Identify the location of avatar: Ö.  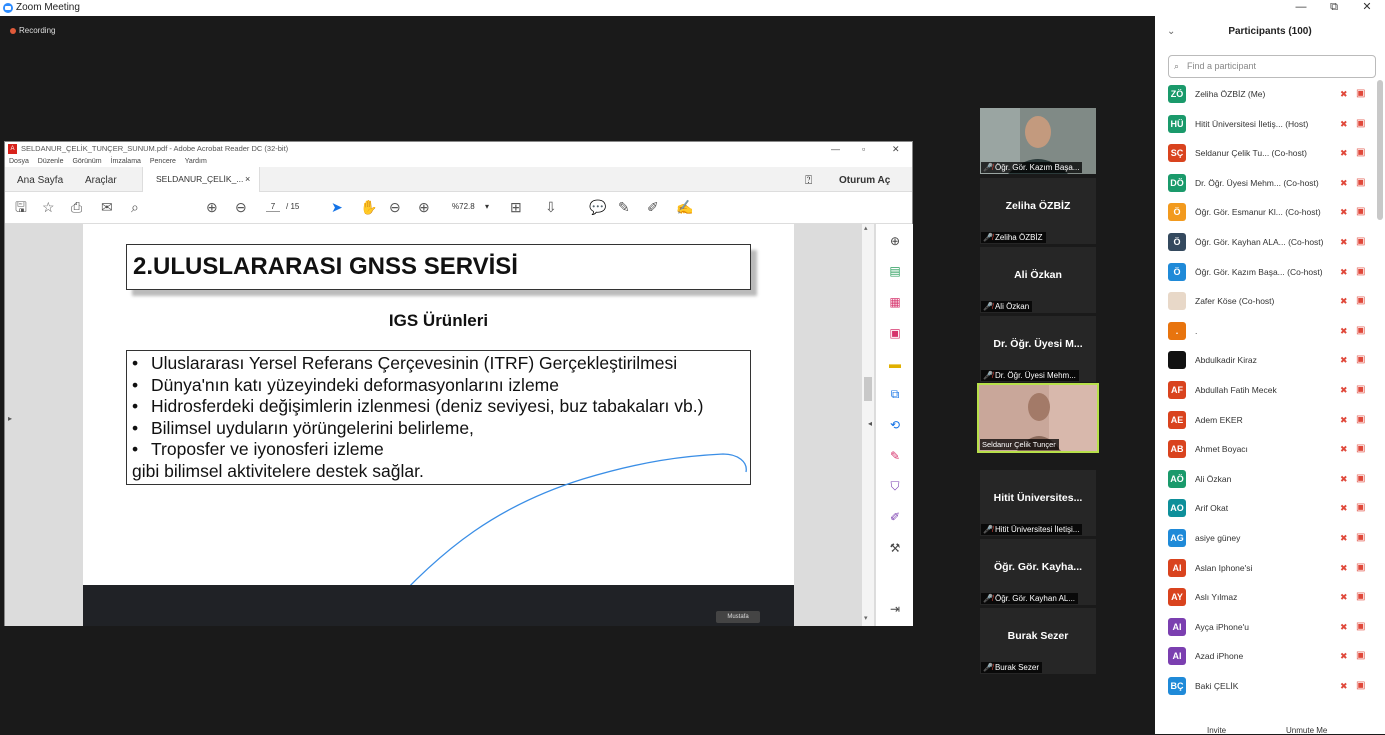
(1177, 271).